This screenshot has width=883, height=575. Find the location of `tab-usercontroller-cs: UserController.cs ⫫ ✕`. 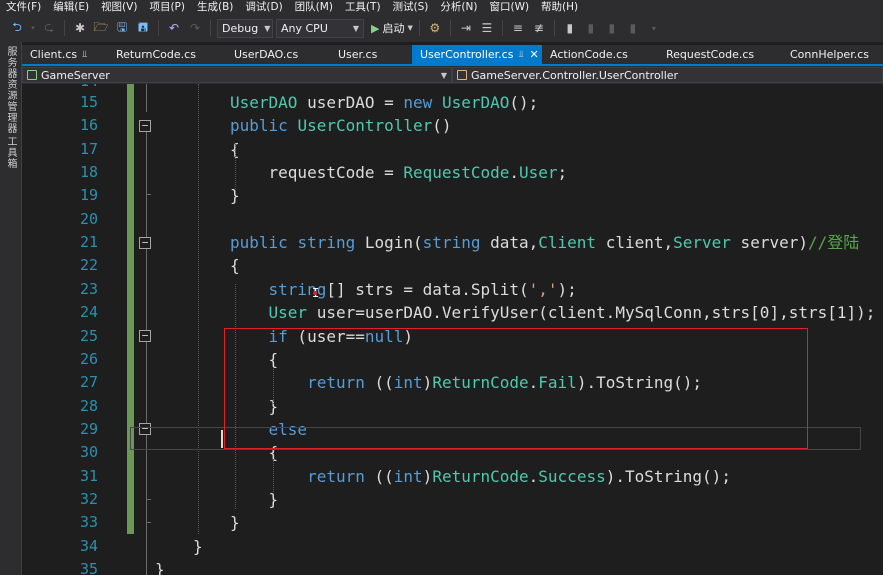

tab-usercontroller-cs: UserController.cs ⫫ ✕ is located at coordinates (477, 54).